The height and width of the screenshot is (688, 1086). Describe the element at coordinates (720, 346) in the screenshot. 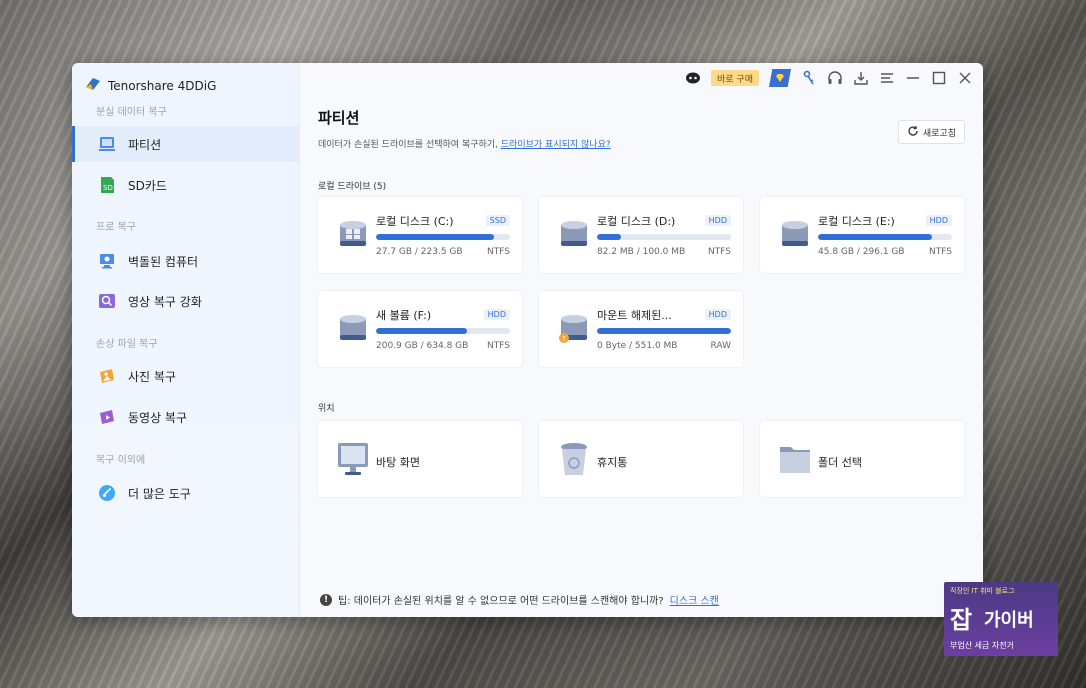

I see `drive-fs: RAW` at that location.